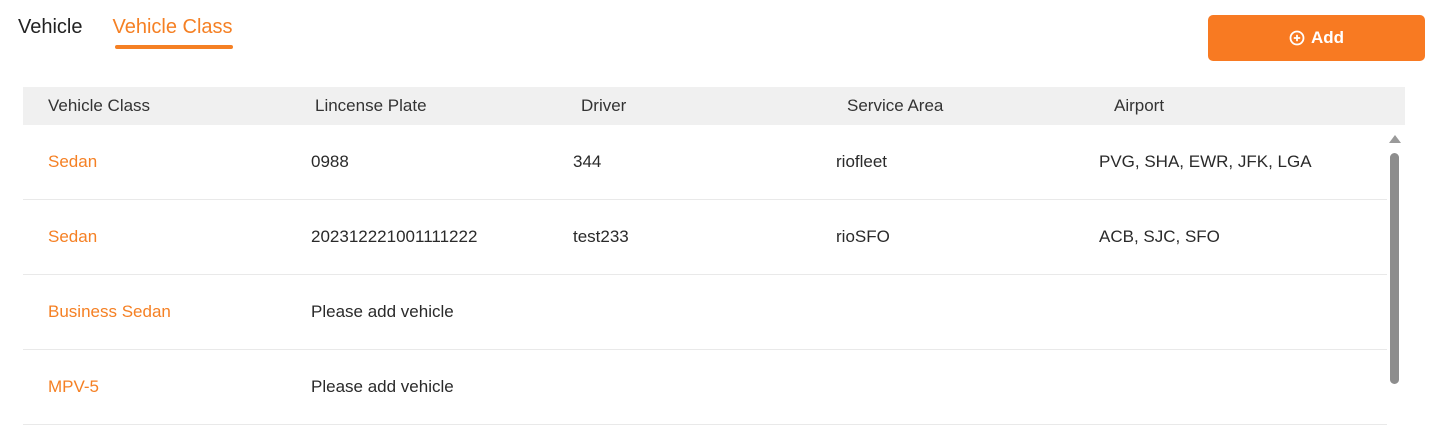 Image resolution: width=1441 pixels, height=426 pixels. What do you see at coordinates (50, 32) in the screenshot?
I see `tab-vehicle: Vehicle` at bounding box center [50, 32].